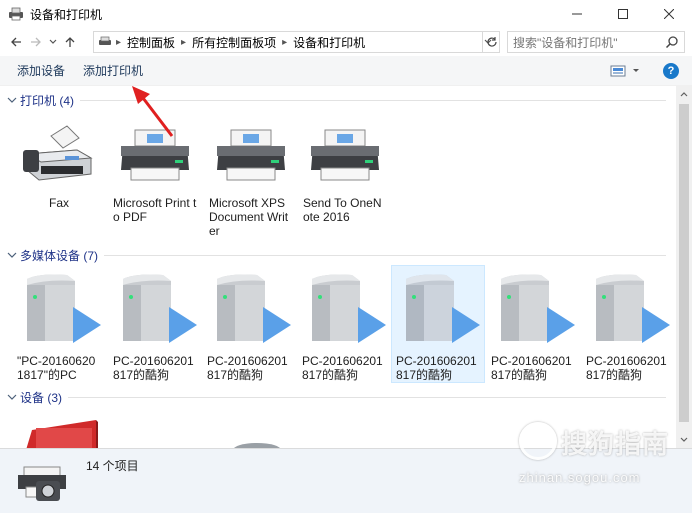  I want to click on group-title: 打印机 (4), so click(47, 100).